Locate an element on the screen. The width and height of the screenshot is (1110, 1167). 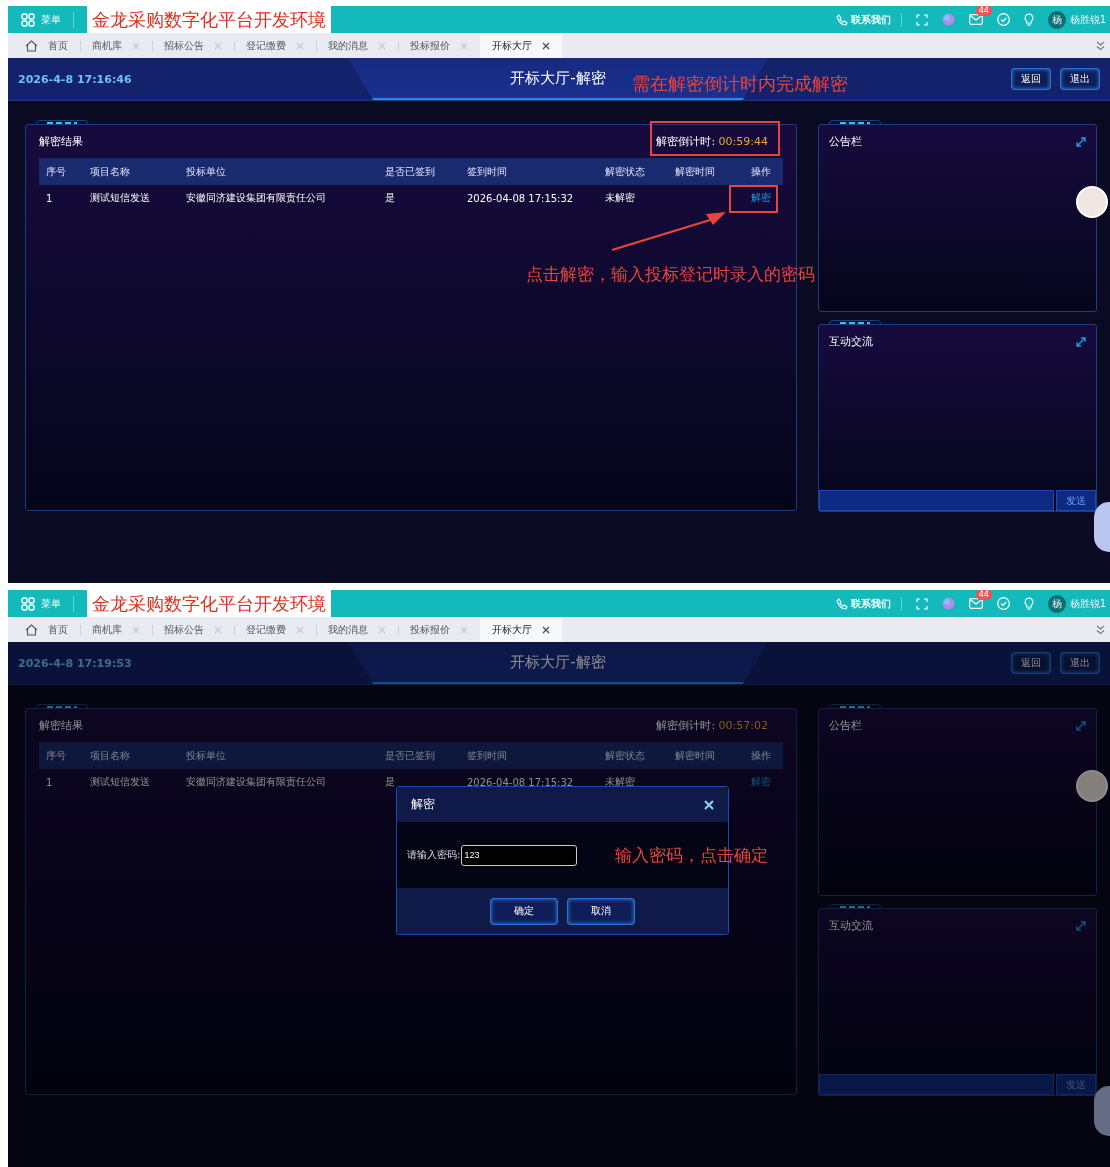
annotation-text: 需在解密倒计时内完成解密 is located at coordinates (740, 84).